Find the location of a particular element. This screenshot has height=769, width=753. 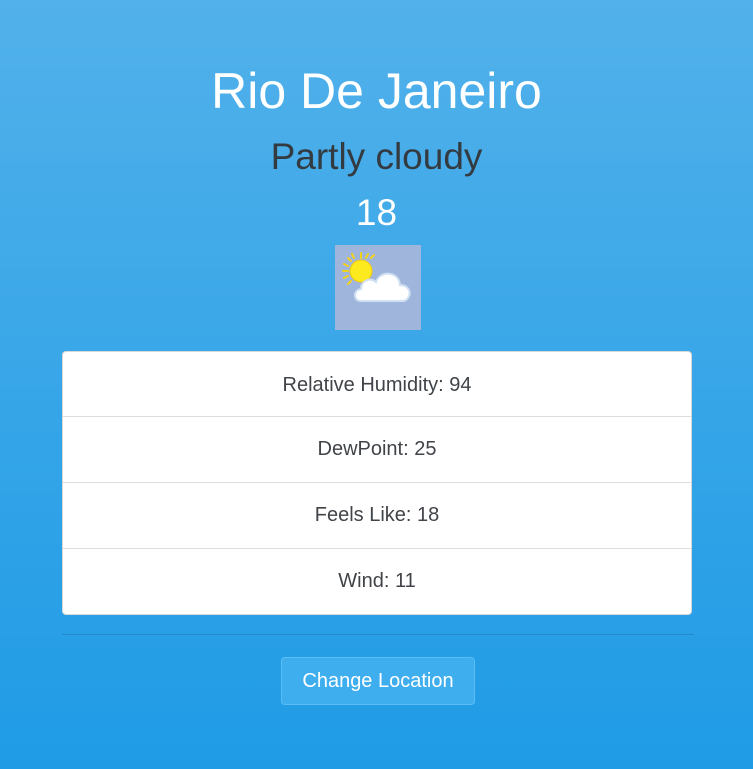

detail-humidity: Relative Humidity: 94 is located at coordinates (377, 385).